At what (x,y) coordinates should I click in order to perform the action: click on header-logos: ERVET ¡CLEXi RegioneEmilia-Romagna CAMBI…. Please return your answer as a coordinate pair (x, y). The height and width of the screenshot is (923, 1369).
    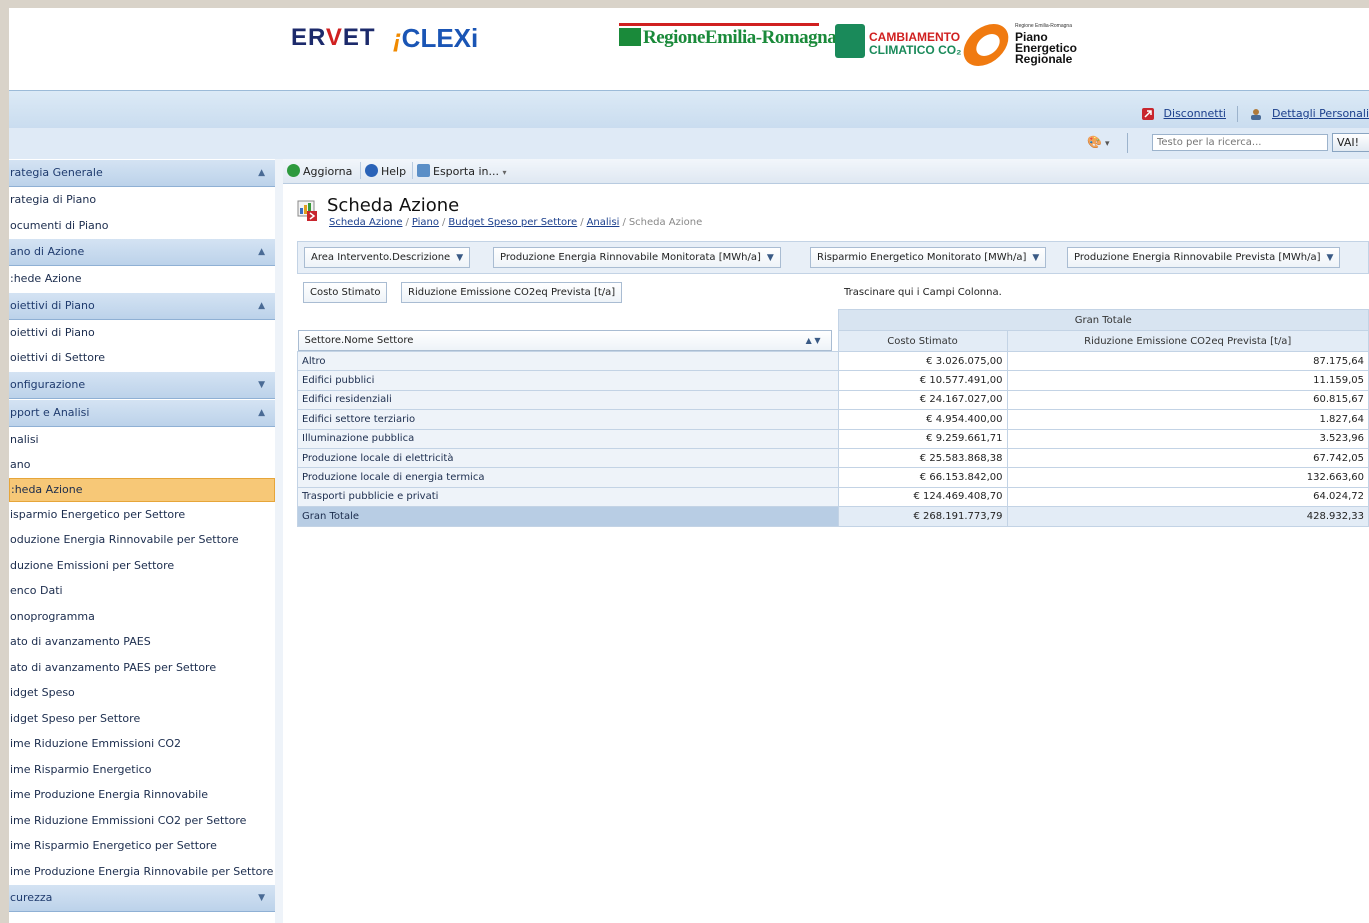
    Looking at the image, I should click on (689, 49).